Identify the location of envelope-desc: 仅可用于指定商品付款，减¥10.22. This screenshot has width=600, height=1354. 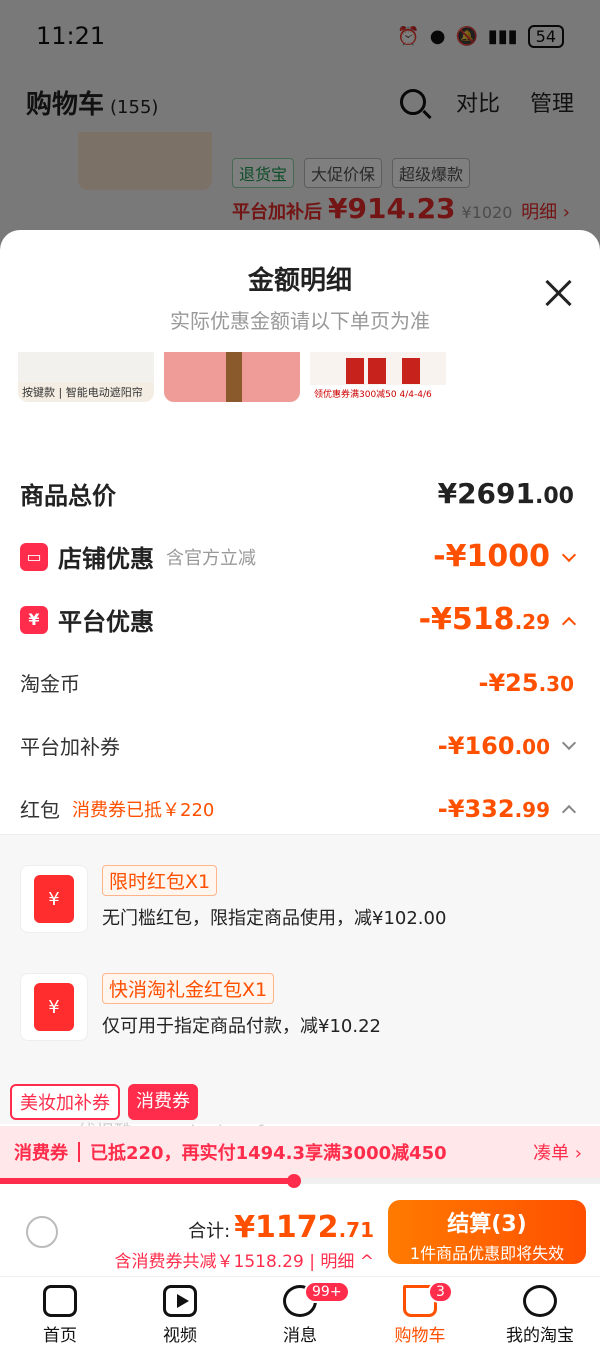
(241, 1026).